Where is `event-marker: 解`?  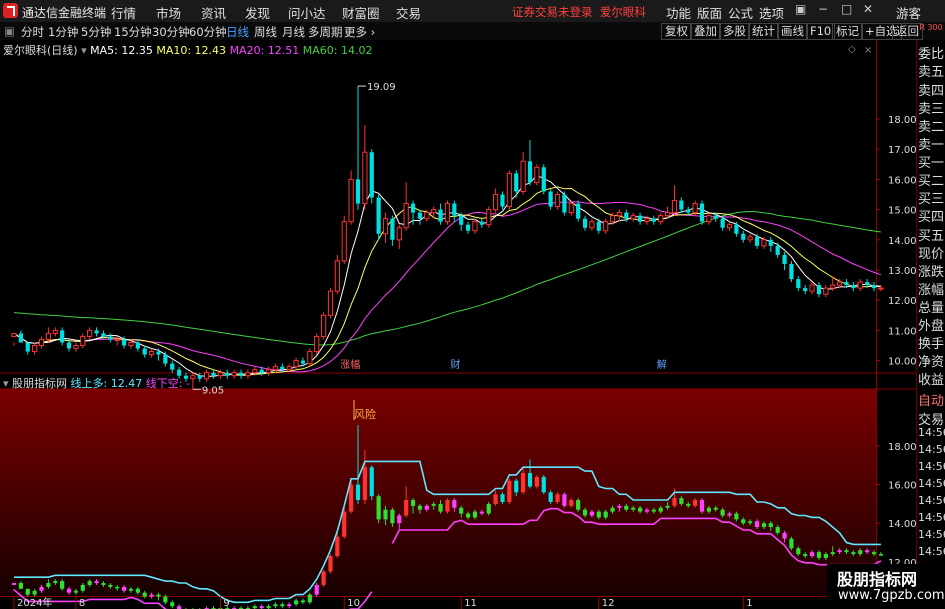 event-marker: 解 is located at coordinates (662, 364).